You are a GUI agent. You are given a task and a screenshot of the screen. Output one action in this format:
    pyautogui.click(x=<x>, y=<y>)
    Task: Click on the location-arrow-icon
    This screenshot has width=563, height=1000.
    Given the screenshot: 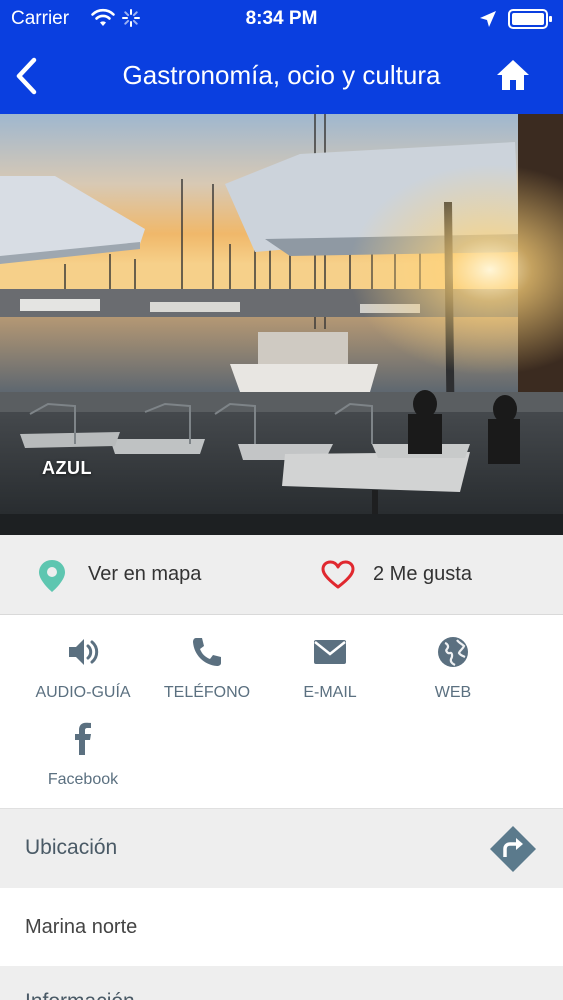 What is the action you would take?
    pyautogui.click(x=488, y=21)
    